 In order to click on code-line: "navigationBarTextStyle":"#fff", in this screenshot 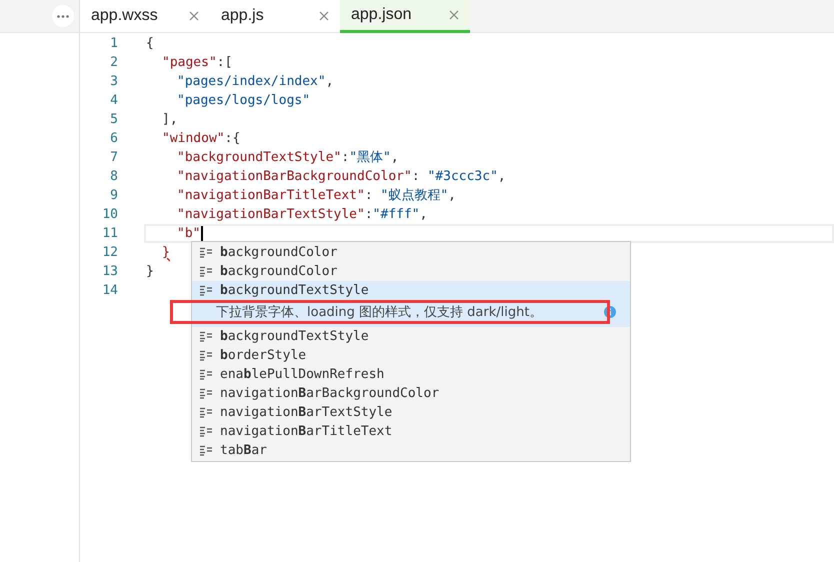, I will do `click(302, 214)`.